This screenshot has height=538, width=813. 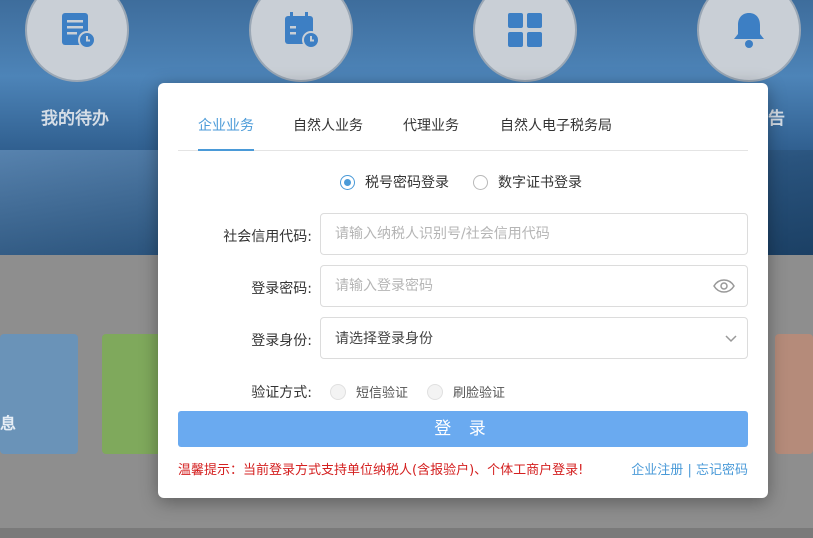 I want to click on password-input, so click(x=534, y=286).